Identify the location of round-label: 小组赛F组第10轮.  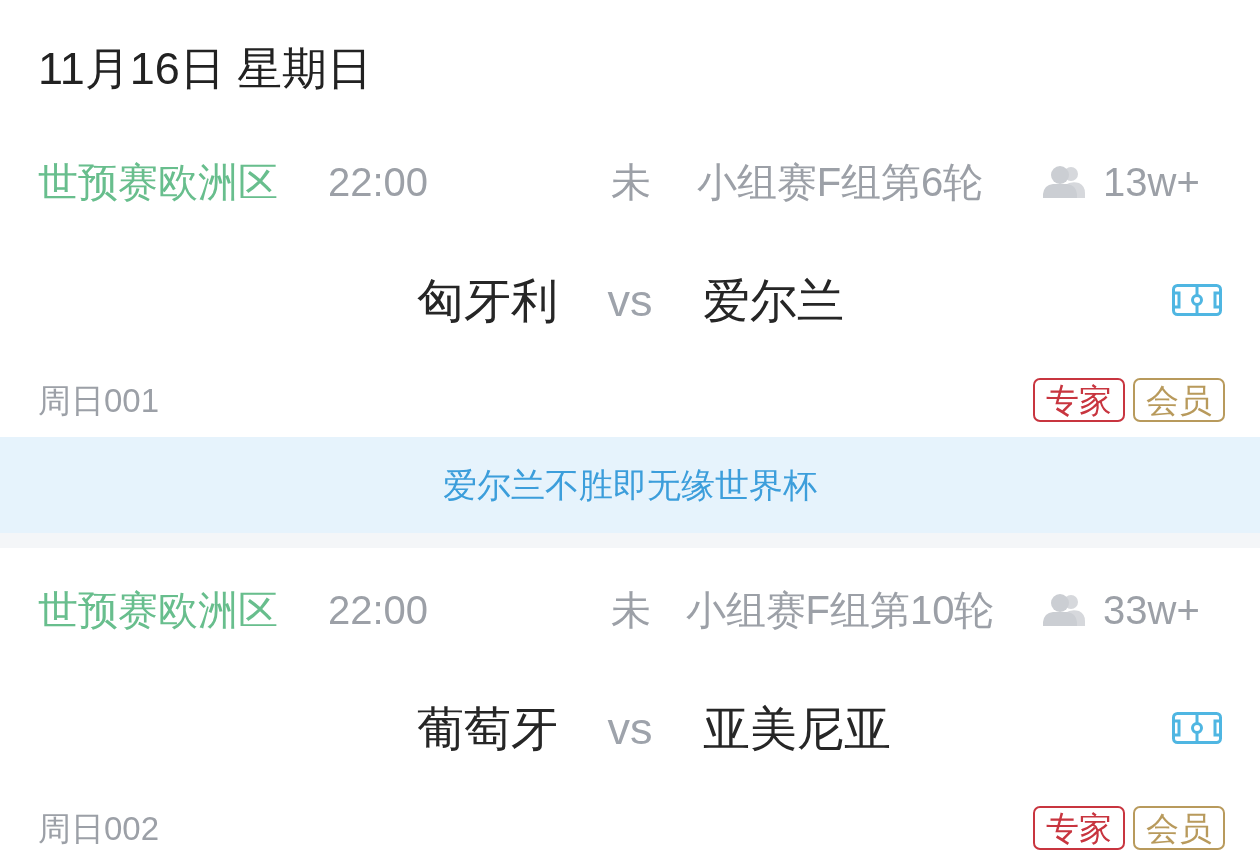
(840, 610).